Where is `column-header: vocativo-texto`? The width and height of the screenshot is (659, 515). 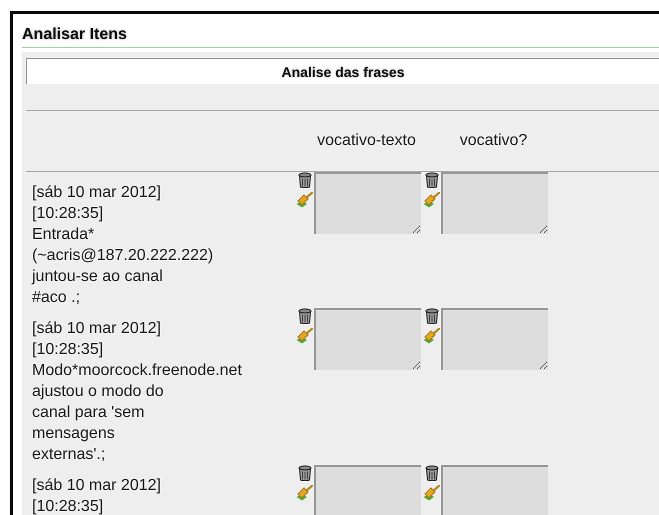
column-header: vocativo-texto is located at coordinates (366, 141).